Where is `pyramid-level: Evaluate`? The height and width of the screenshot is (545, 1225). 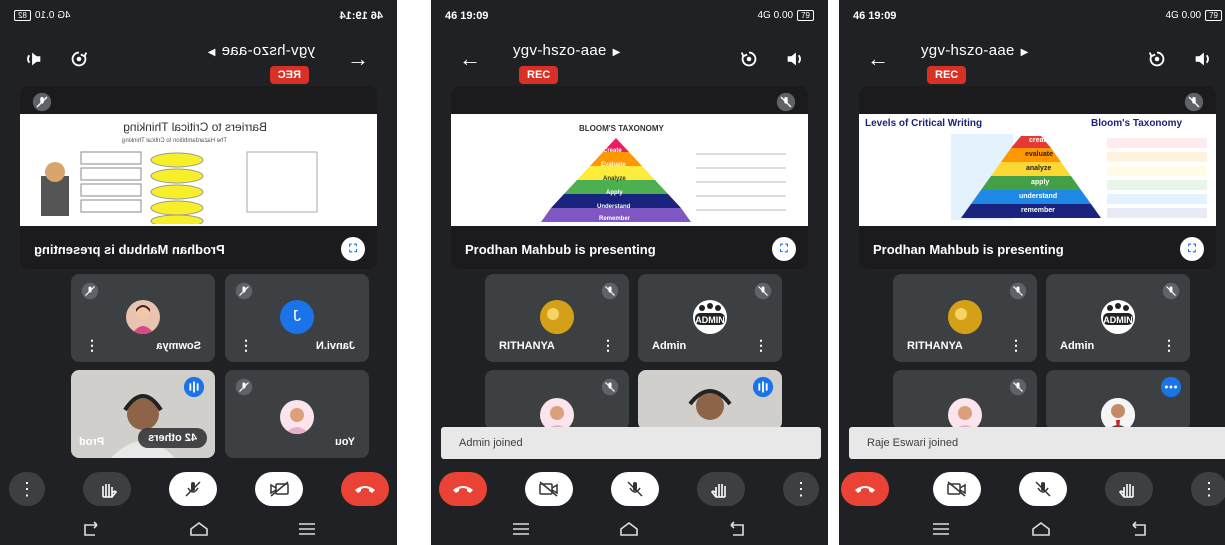 pyramid-level: Evaluate is located at coordinates (613, 165).